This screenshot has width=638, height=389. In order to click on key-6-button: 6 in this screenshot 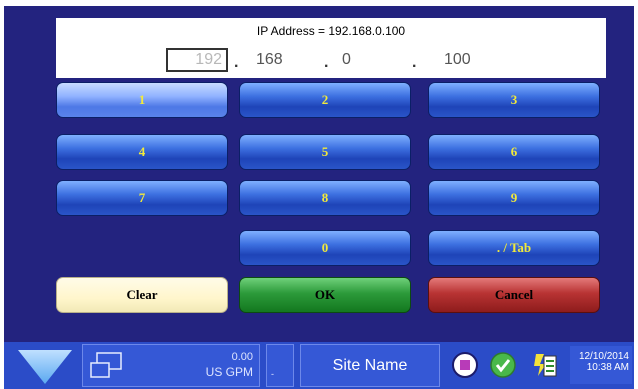, I will do `click(514, 152)`.